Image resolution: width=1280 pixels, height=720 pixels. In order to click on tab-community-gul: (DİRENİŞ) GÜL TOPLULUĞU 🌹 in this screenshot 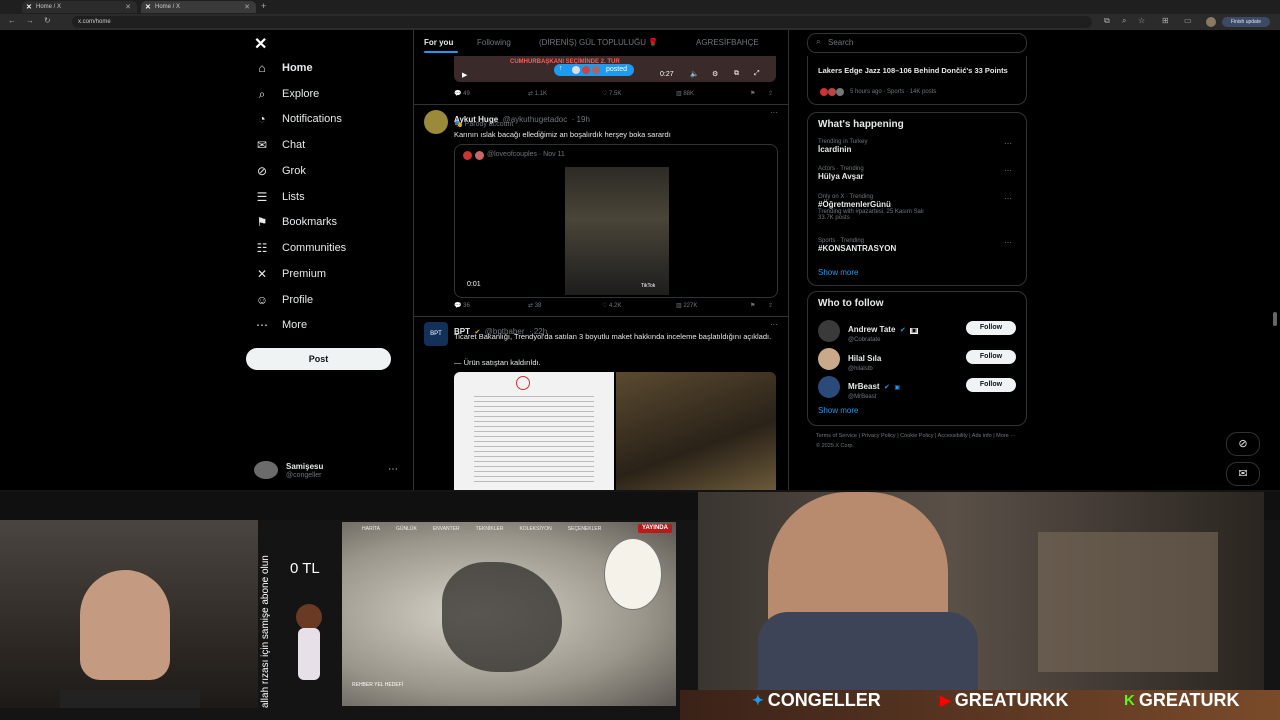, I will do `click(598, 42)`.